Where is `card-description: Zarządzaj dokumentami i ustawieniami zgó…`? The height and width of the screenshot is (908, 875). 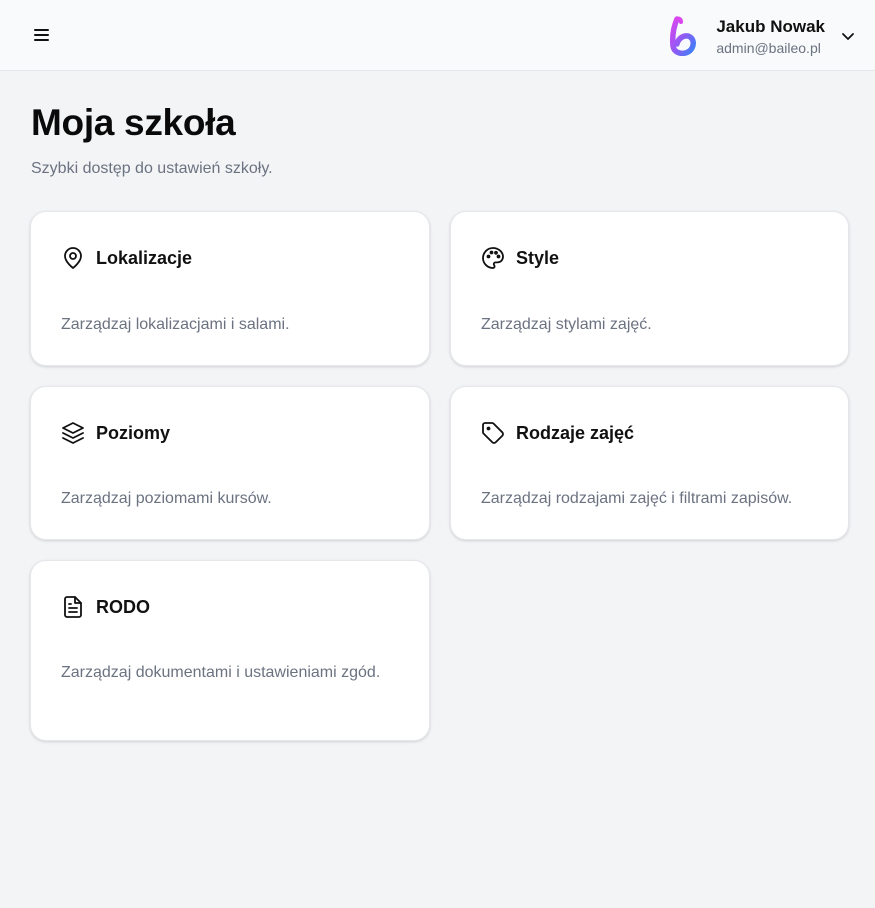 card-description: Zarządzaj dokumentami i ustawieniami zgó… is located at coordinates (221, 672).